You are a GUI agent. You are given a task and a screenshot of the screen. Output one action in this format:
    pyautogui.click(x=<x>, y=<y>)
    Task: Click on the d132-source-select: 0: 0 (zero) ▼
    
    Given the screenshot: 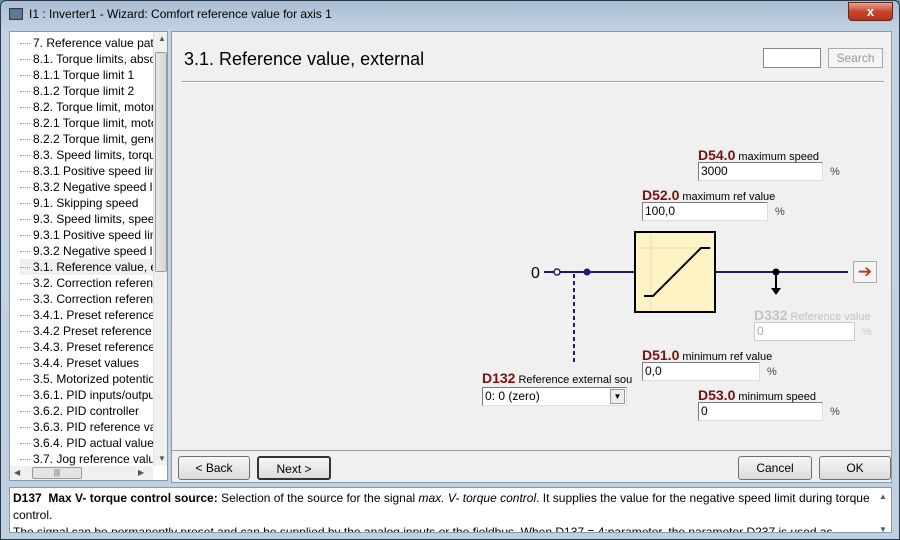 What is the action you would take?
    pyautogui.click(x=554, y=396)
    